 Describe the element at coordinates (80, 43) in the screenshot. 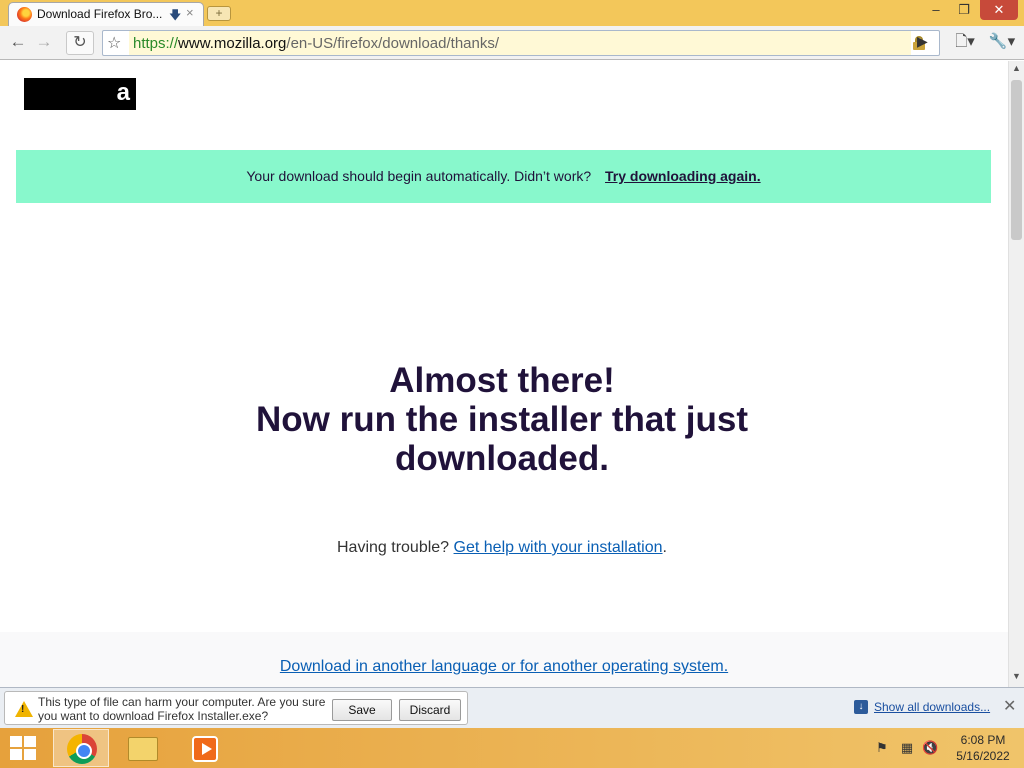

I see `reload-button: ↻` at that location.